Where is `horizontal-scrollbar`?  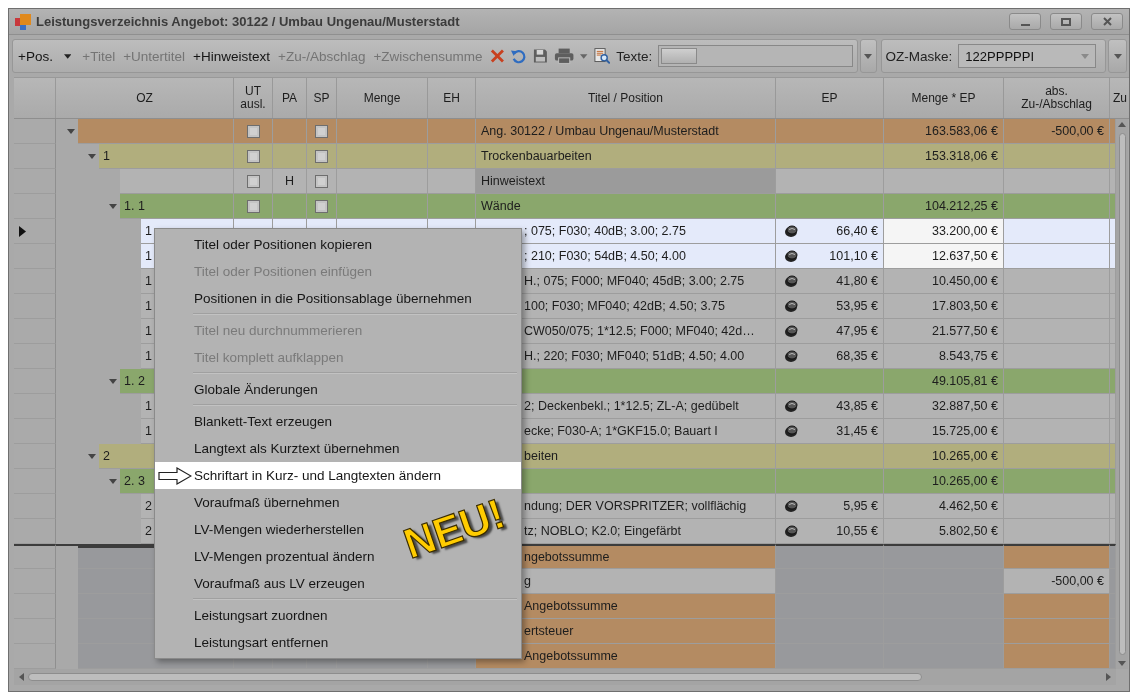
horizontal-scrollbar is located at coordinates (565, 677).